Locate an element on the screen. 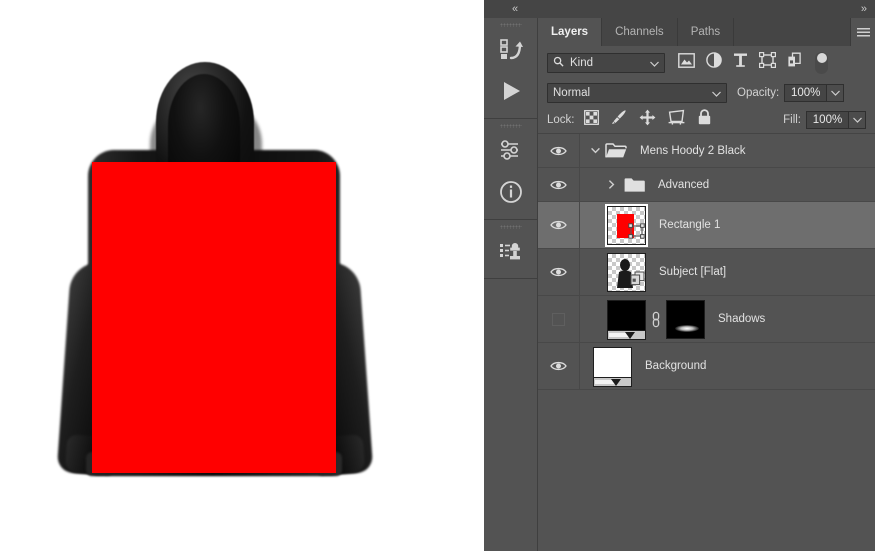 This screenshot has height=551, width=875. lock-label: Lock: is located at coordinates (561, 119).